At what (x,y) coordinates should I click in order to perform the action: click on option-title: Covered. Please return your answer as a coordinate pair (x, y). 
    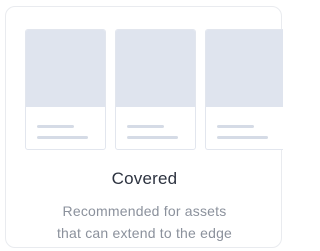
    Looking at the image, I should click on (144, 178).